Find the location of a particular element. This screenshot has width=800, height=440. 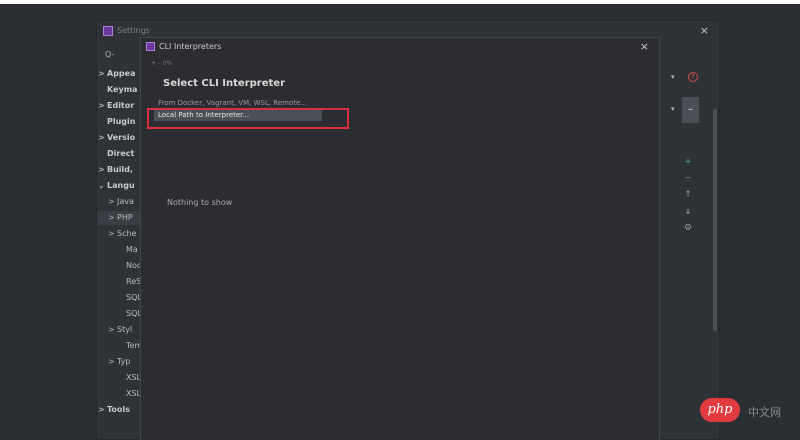

remove-button: – is located at coordinates (690, 110).